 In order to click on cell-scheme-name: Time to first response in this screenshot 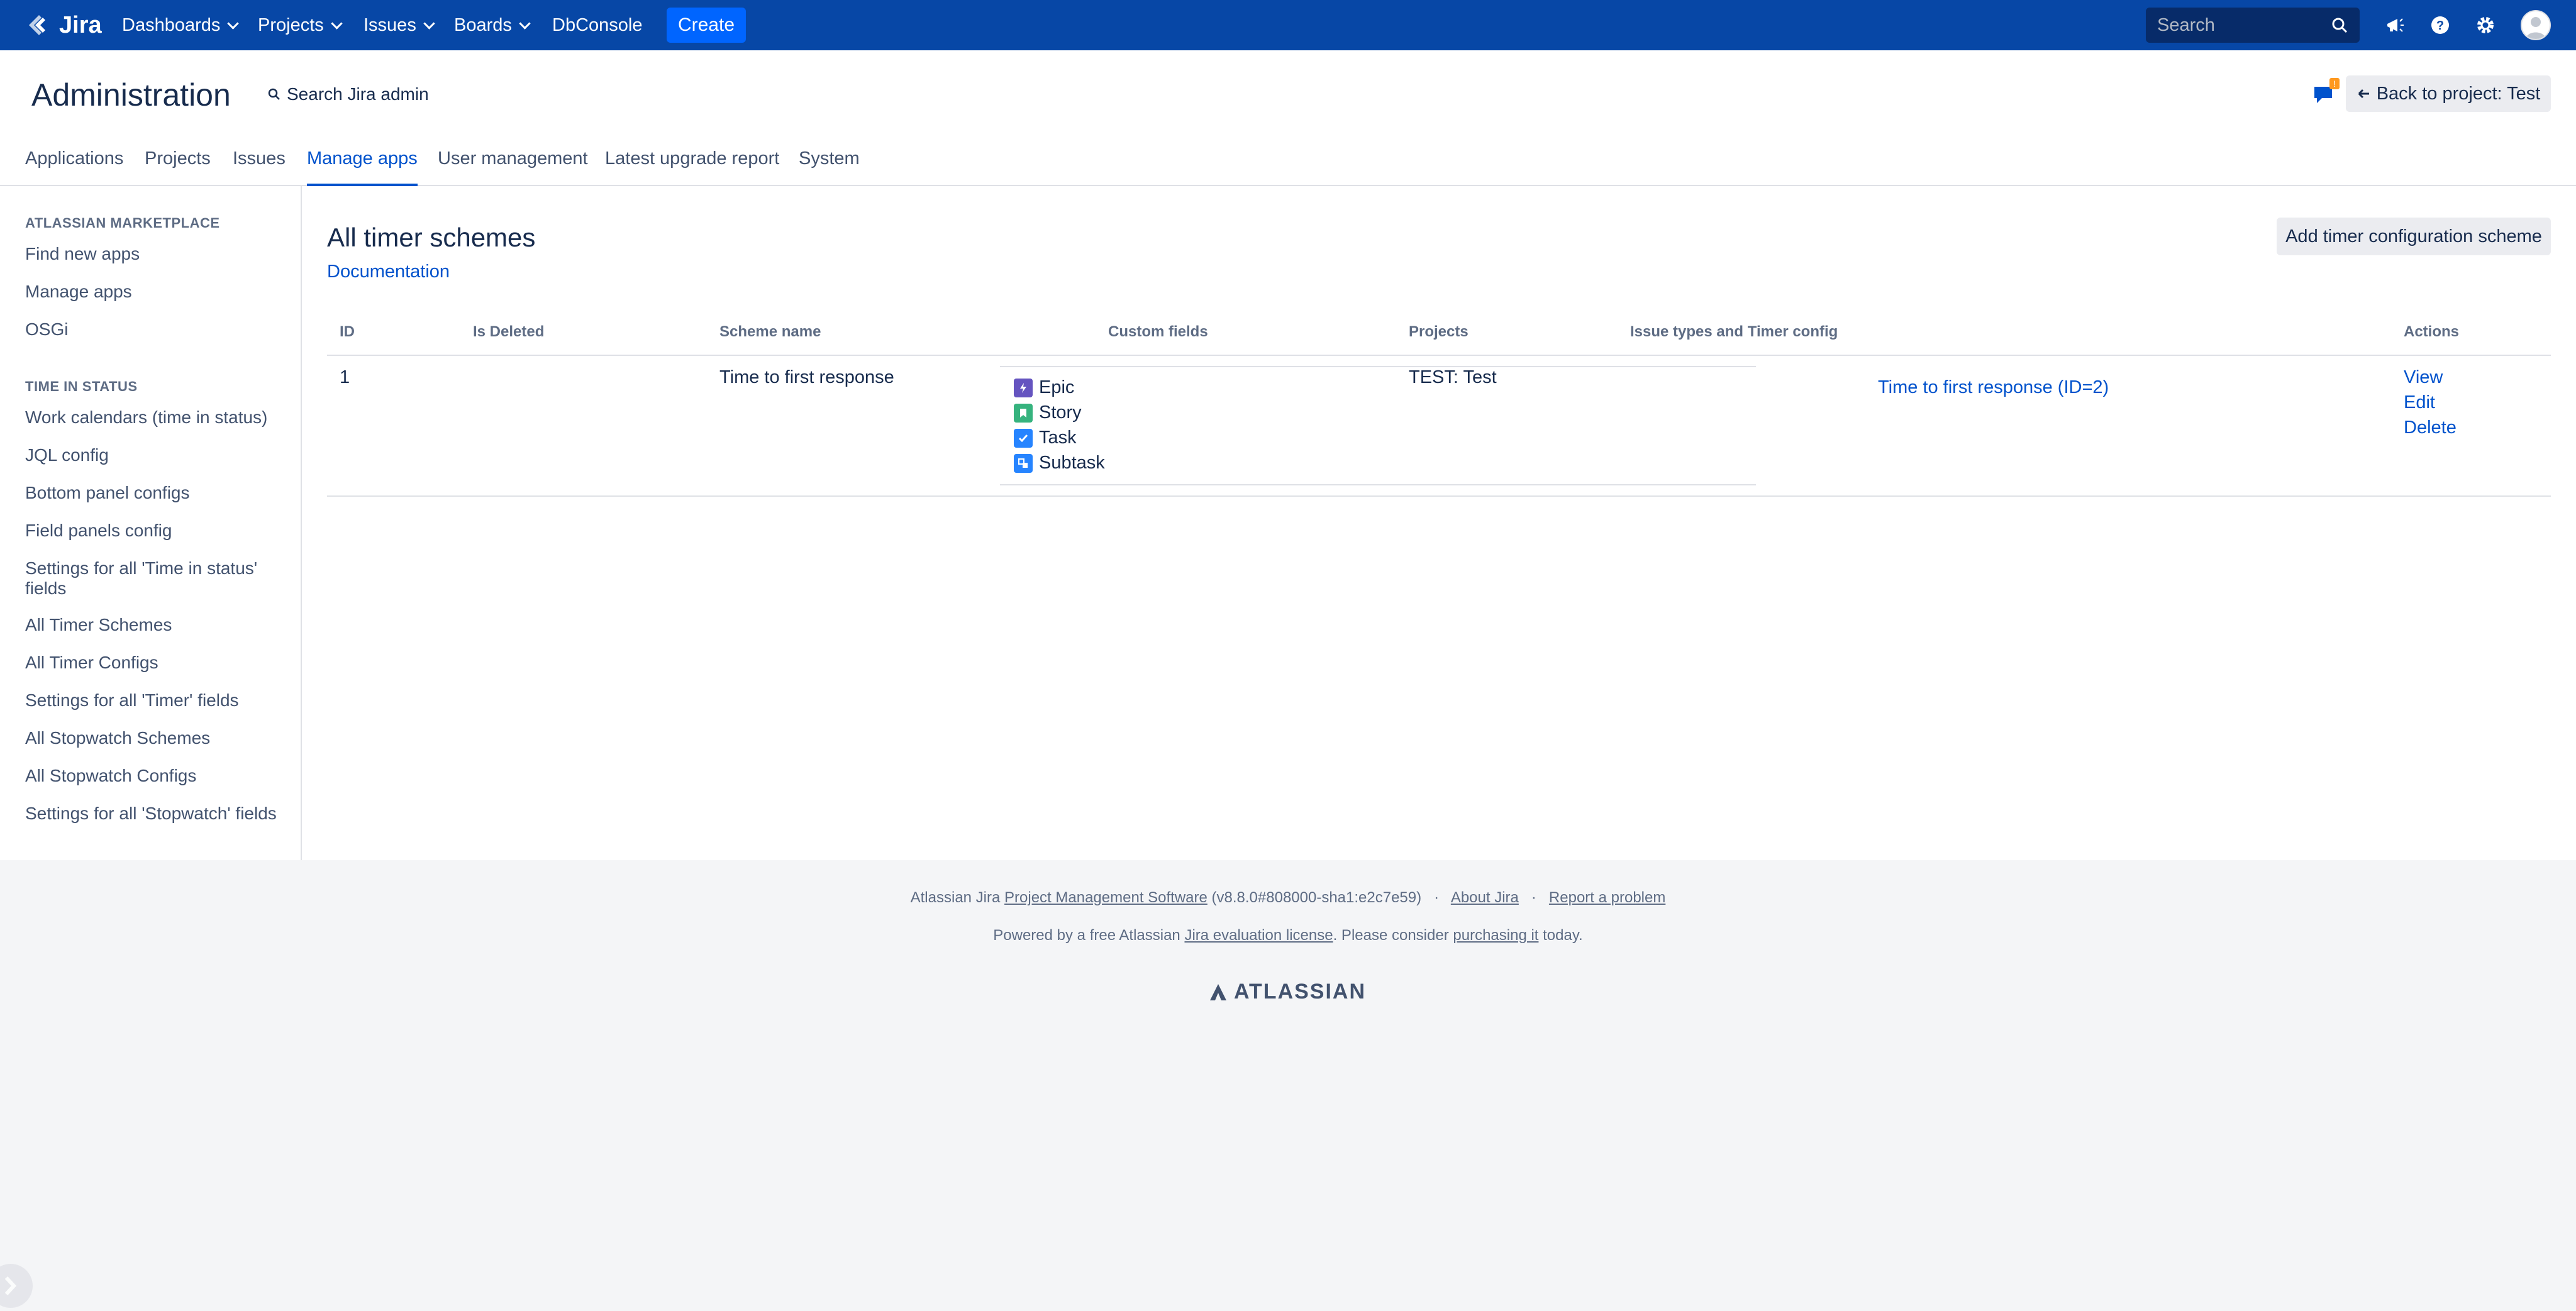, I will do `click(806, 377)`.